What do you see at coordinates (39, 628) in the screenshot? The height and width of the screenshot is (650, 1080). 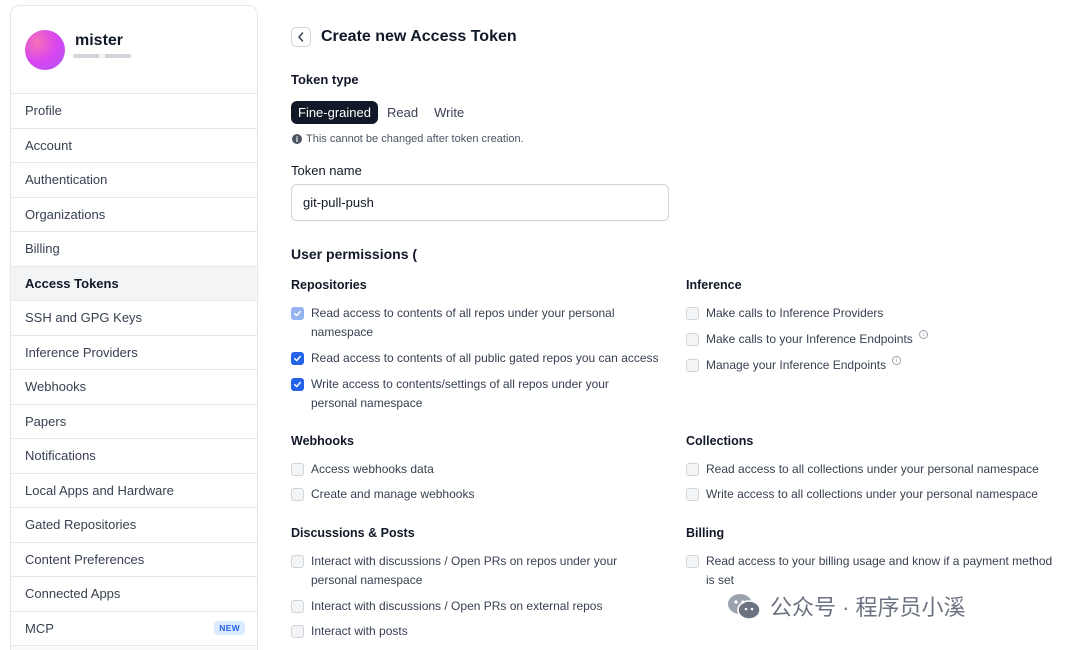 I see `sidebar-item-label: MCP` at bounding box center [39, 628].